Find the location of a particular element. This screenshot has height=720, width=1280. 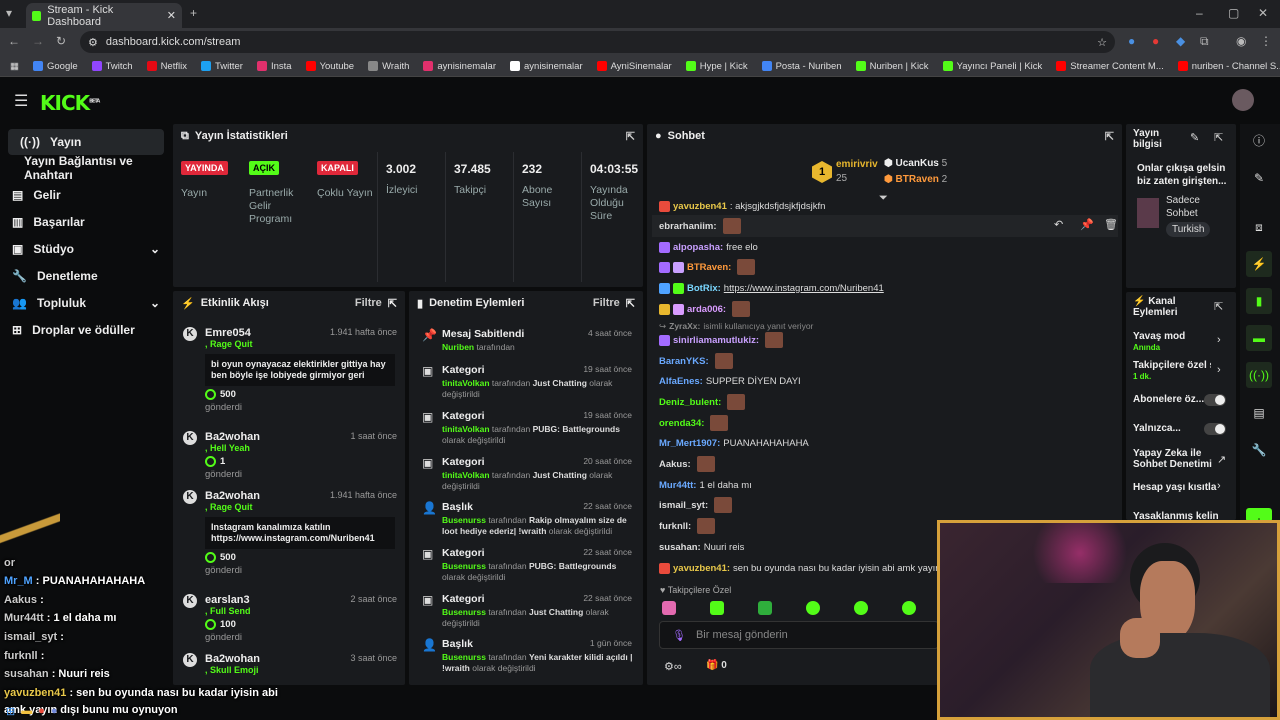

edit-icon: ✎ is located at coordinates (1259, 178).